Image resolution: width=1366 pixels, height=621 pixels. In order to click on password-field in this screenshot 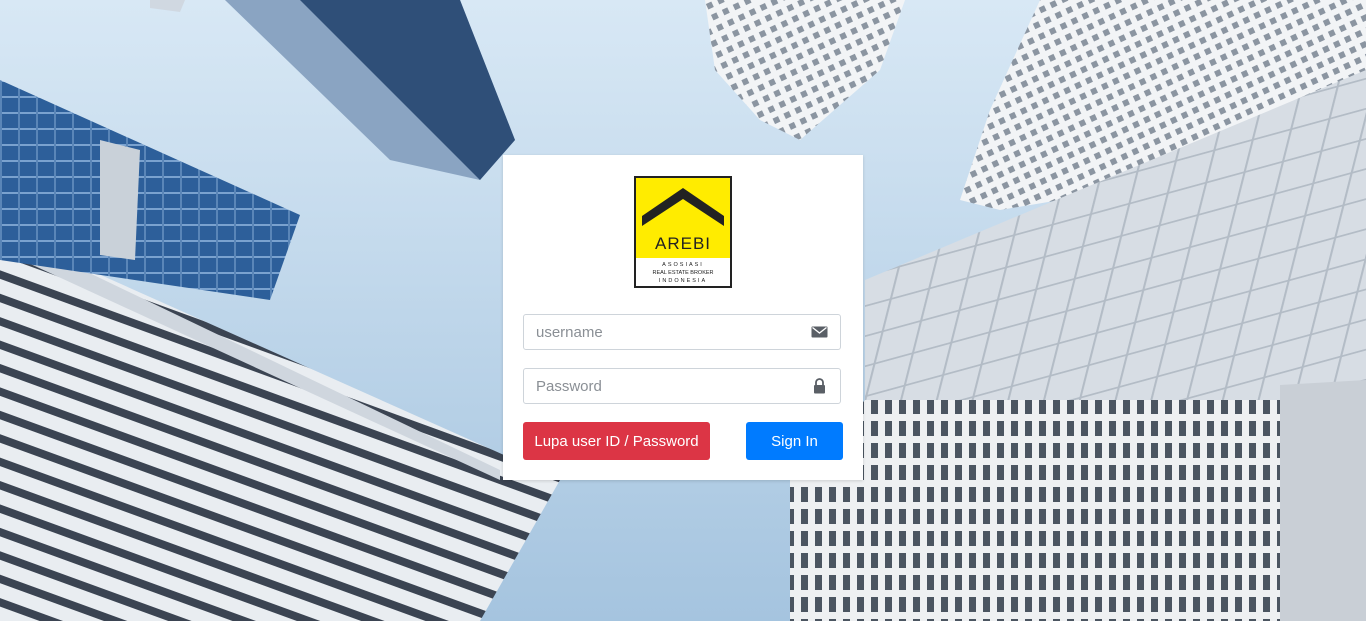, I will do `click(682, 386)`.